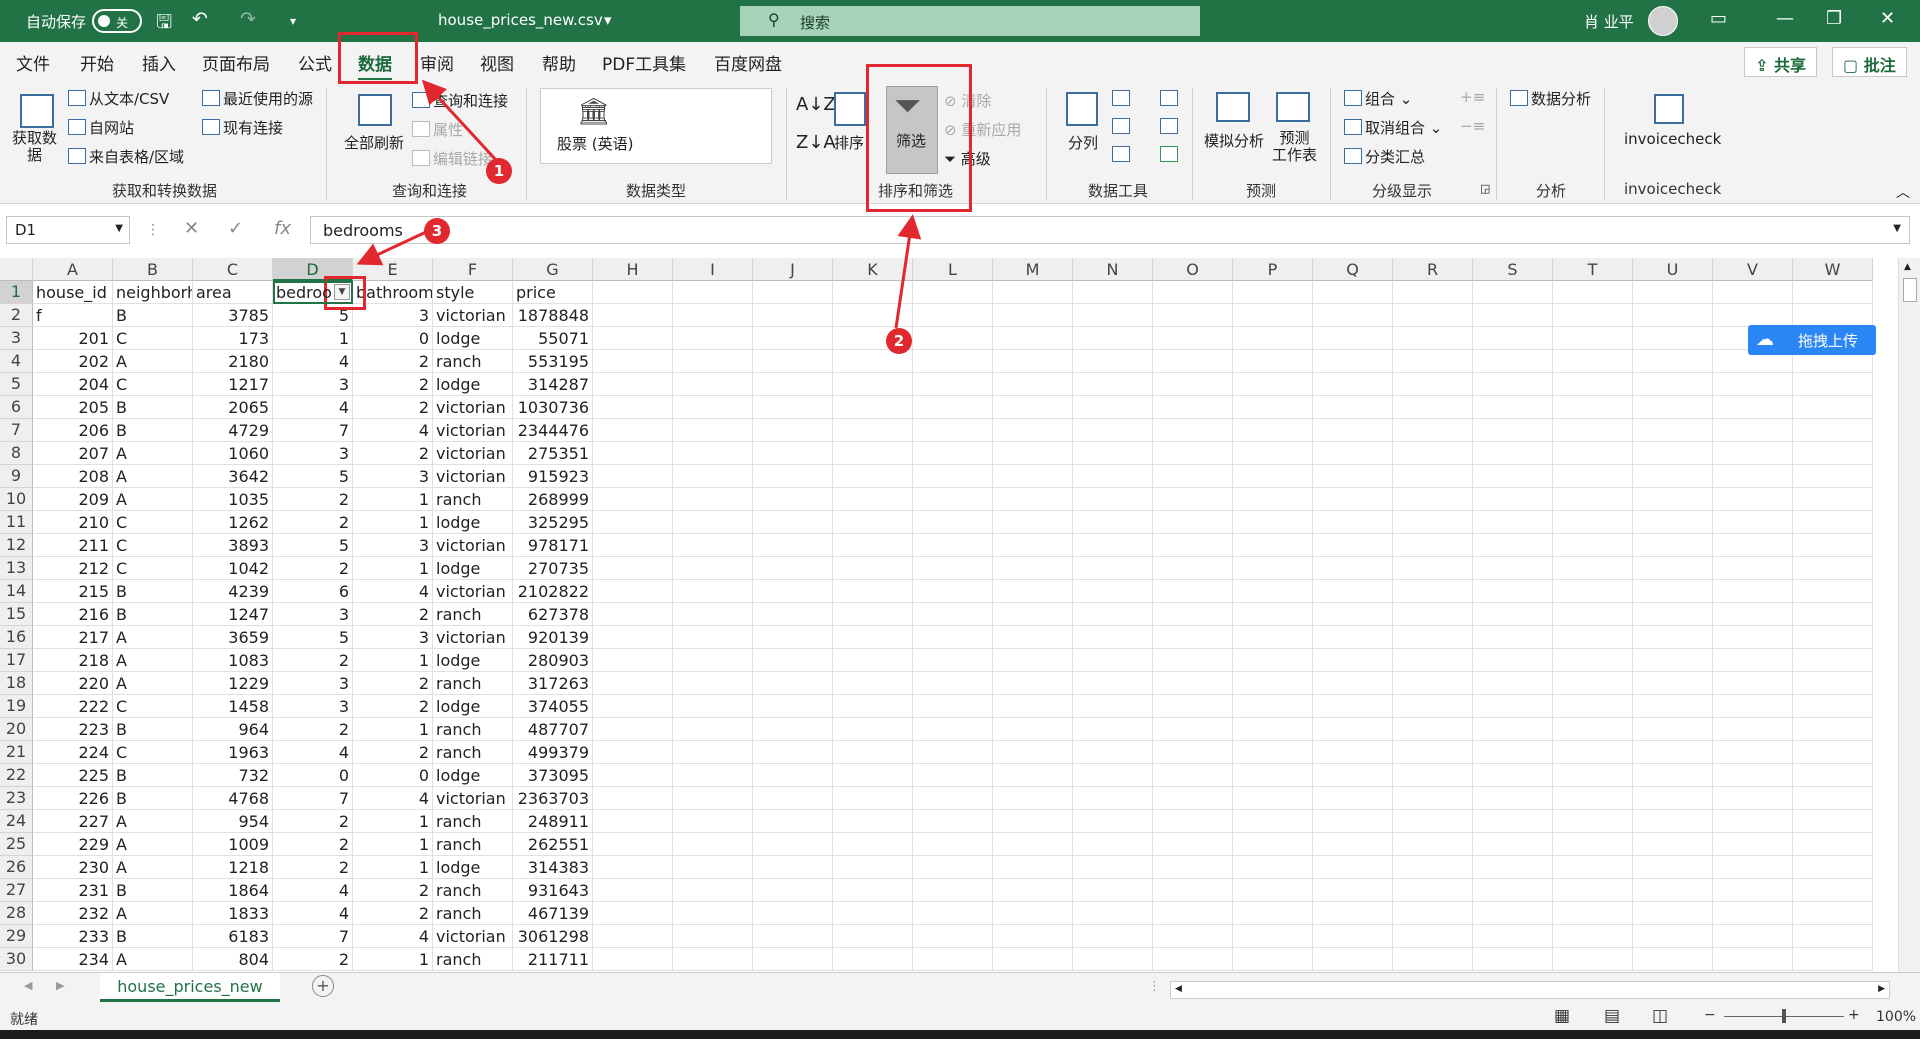 This screenshot has height=1039, width=1920. What do you see at coordinates (1110, 230) in the screenshot?
I see `formula-input: bedrooms ▼` at bounding box center [1110, 230].